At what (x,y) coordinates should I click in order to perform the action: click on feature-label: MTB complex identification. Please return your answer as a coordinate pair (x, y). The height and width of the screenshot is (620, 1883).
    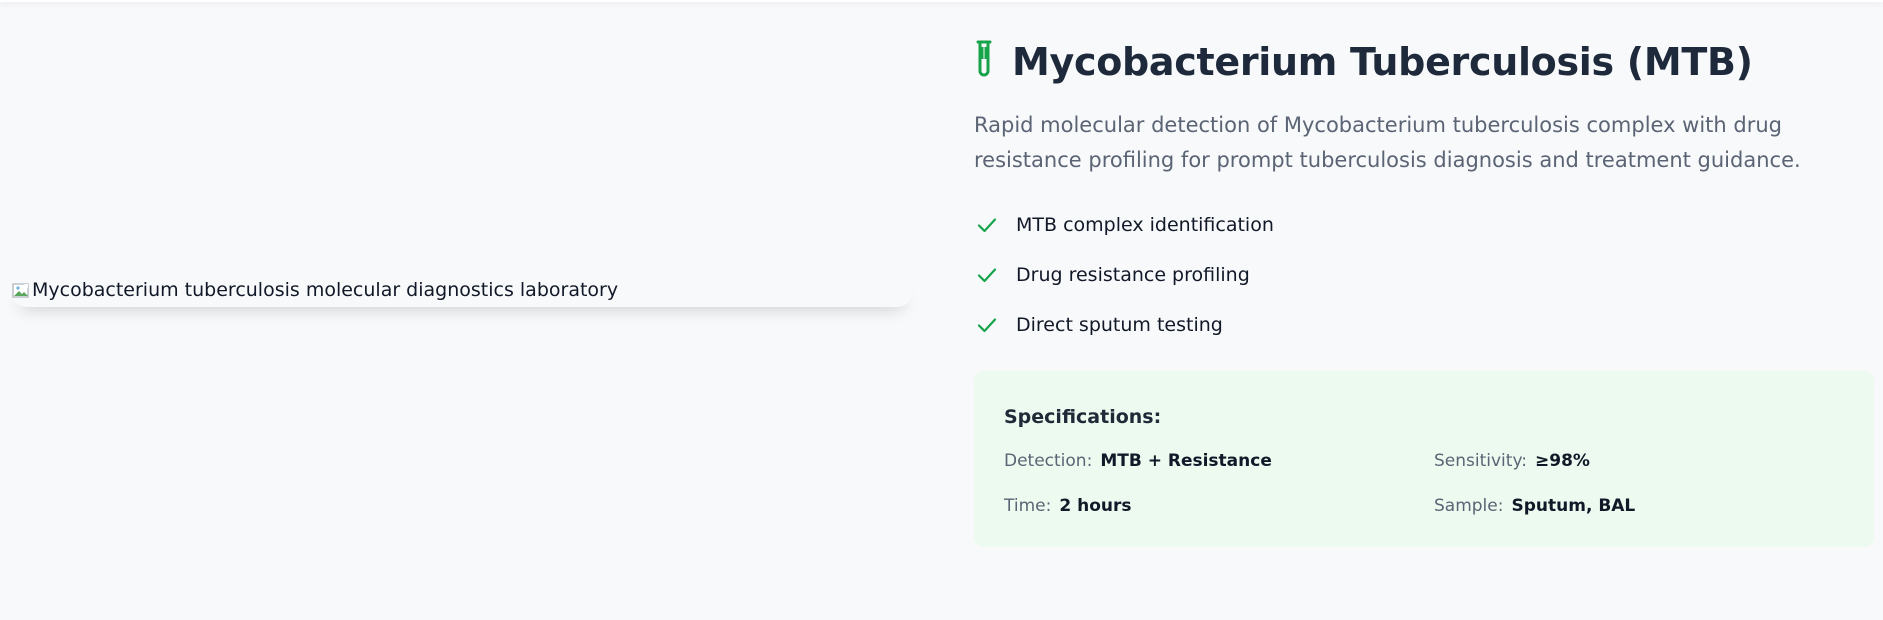
    Looking at the image, I should click on (1145, 225).